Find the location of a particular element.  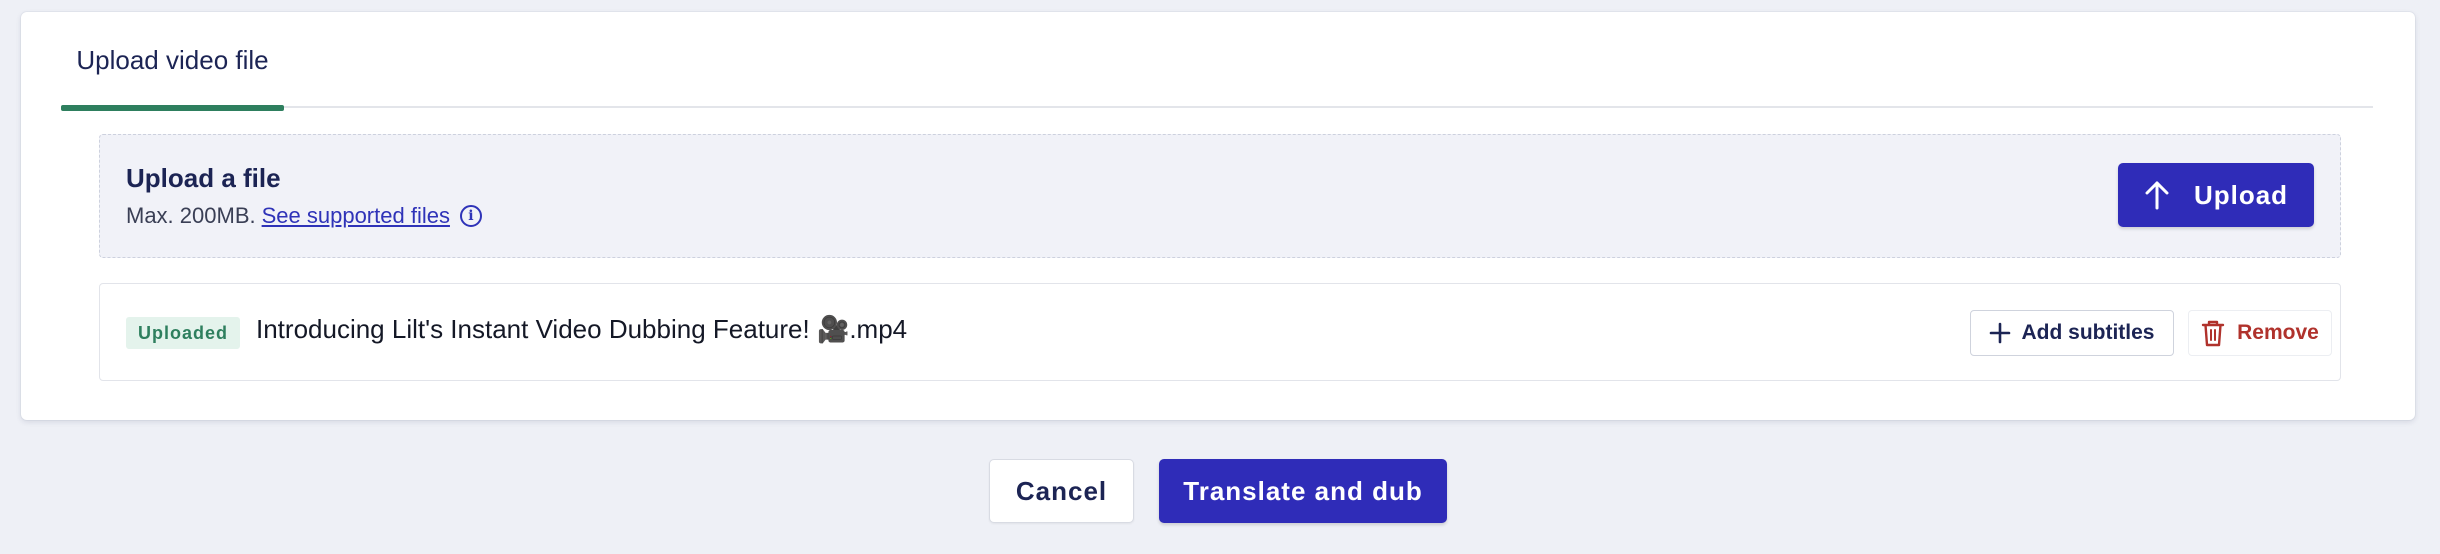

tab-upload-video-file: Upload video file is located at coordinates (172, 61).